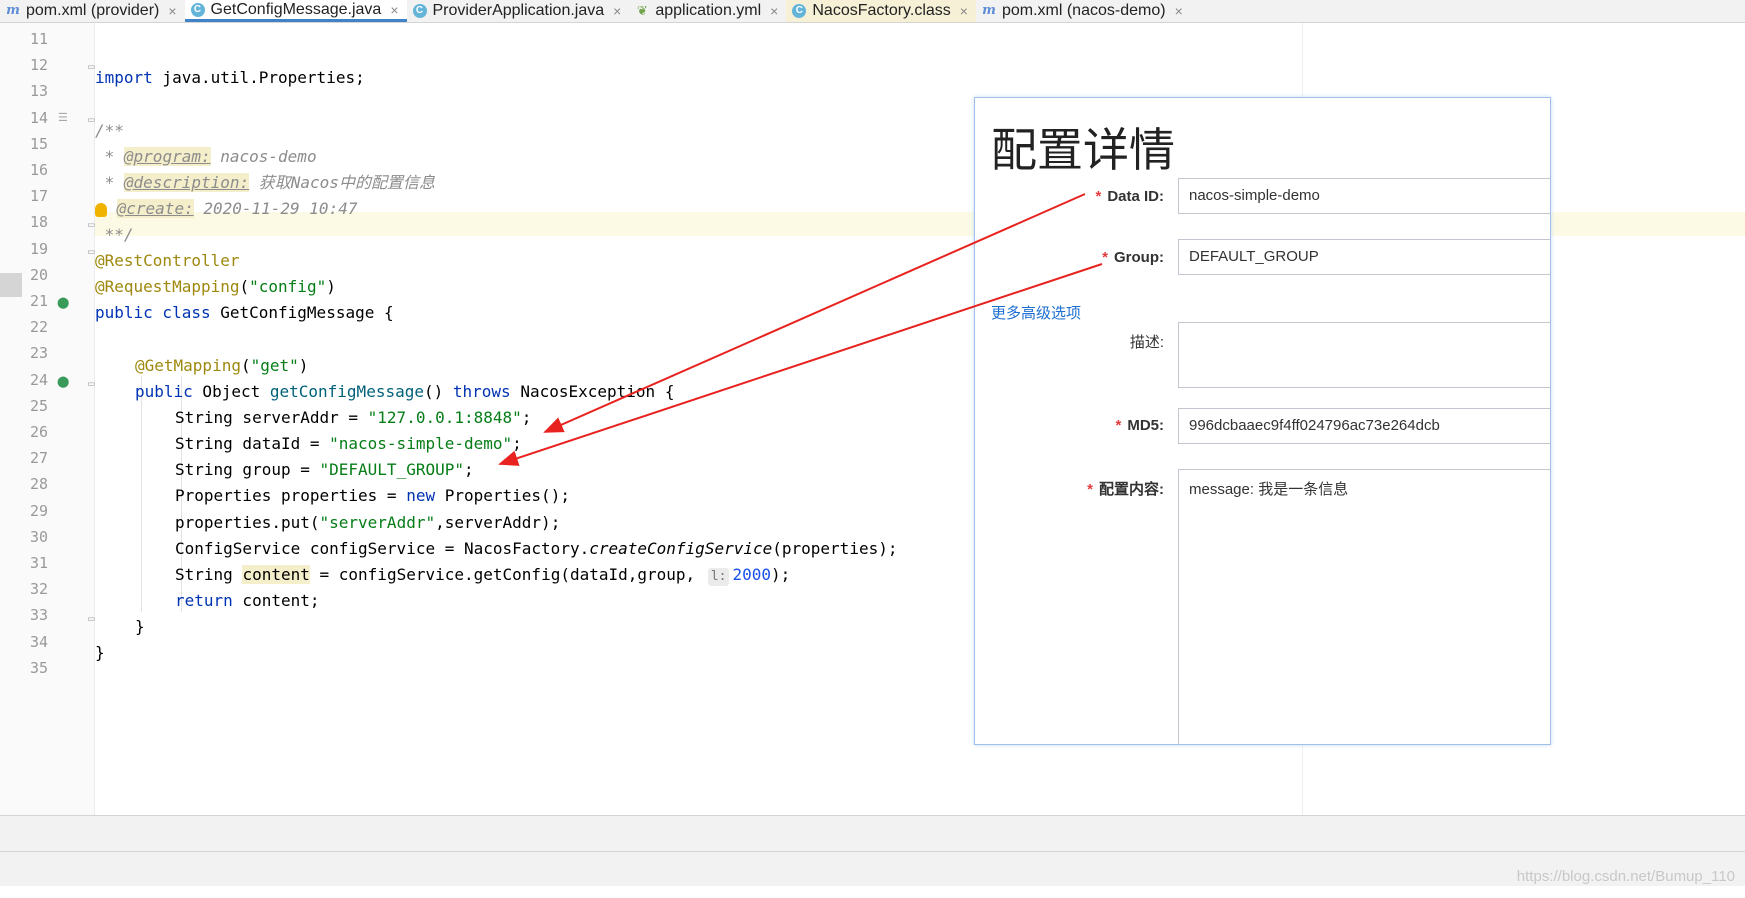 Image resolution: width=1745 pixels, height=898 pixels. I want to click on tab-providerapplication: C ProviderApplication.java ×, so click(518, 11).